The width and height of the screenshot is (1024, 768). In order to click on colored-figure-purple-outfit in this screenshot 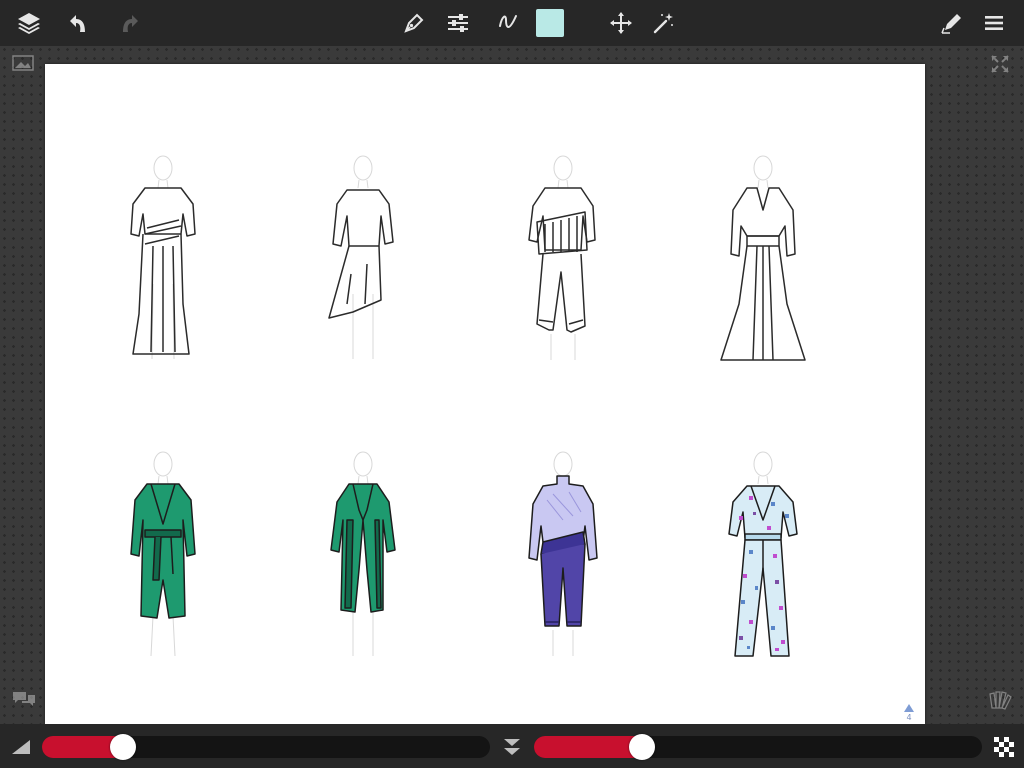, I will do `click(563, 553)`.